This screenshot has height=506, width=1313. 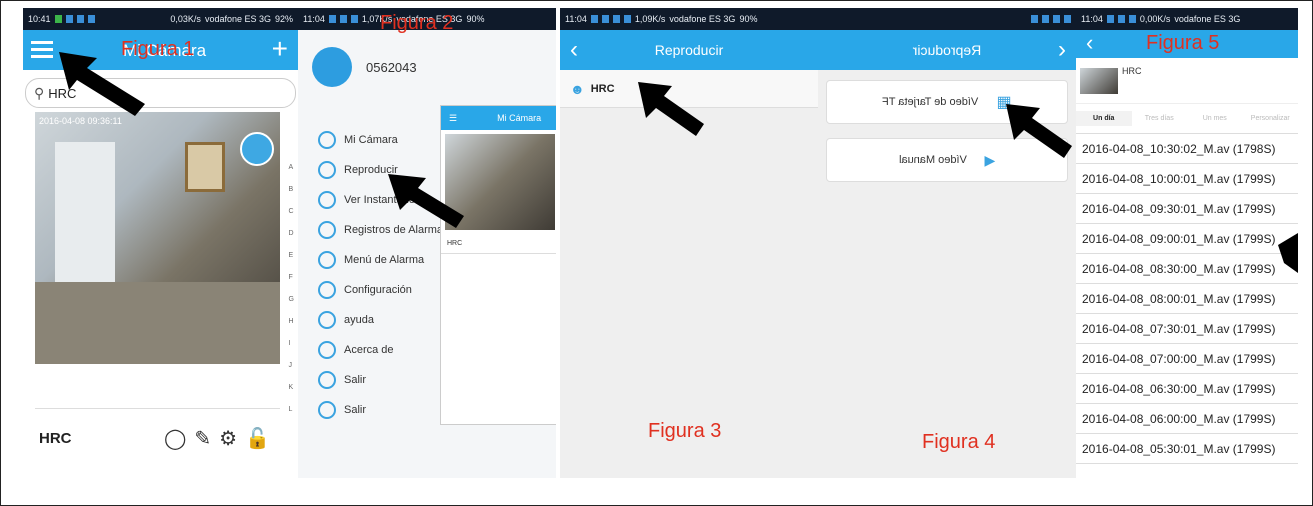 I want to click on alpha-index-letter: G, so click(x=291, y=307).